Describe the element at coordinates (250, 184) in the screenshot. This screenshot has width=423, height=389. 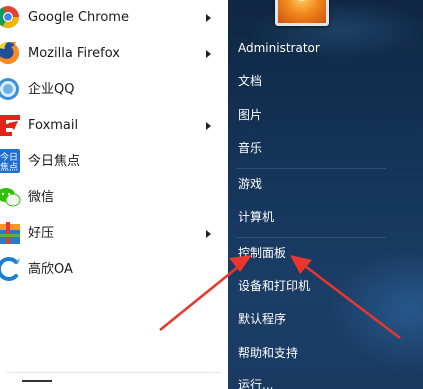
I see `menu-item-games: 游戏` at that location.